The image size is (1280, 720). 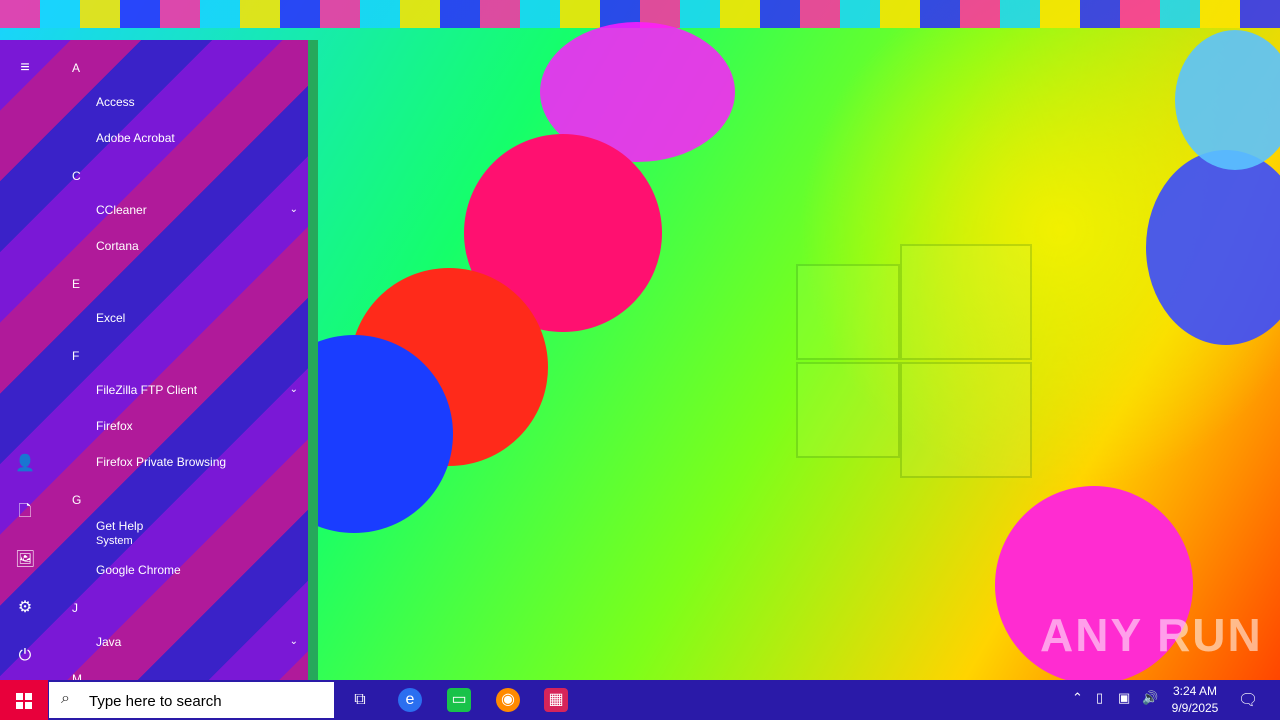 What do you see at coordinates (1077, 698) in the screenshot?
I see `chevron-up-icon: ⌃` at bounding box center [1077, 698].